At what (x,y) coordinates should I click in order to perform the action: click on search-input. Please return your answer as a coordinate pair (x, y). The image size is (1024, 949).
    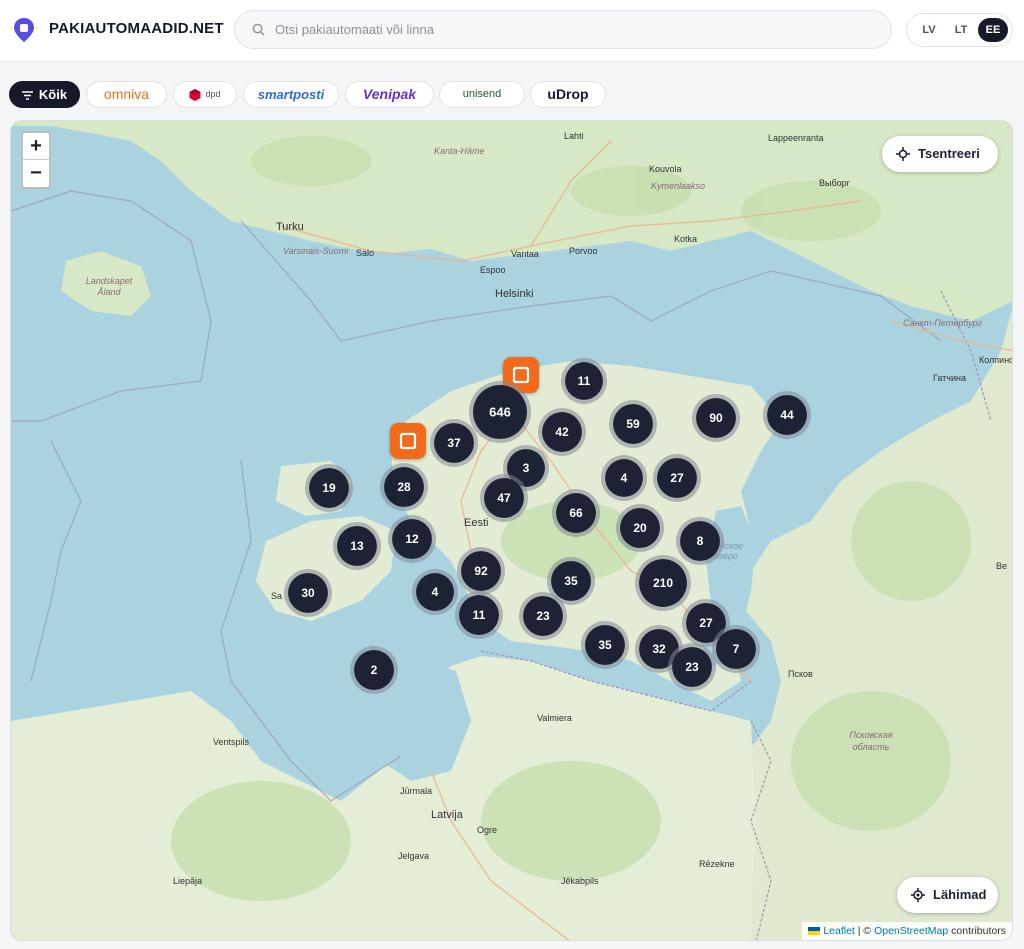
    Looking at the image, I should click on (575, 29).